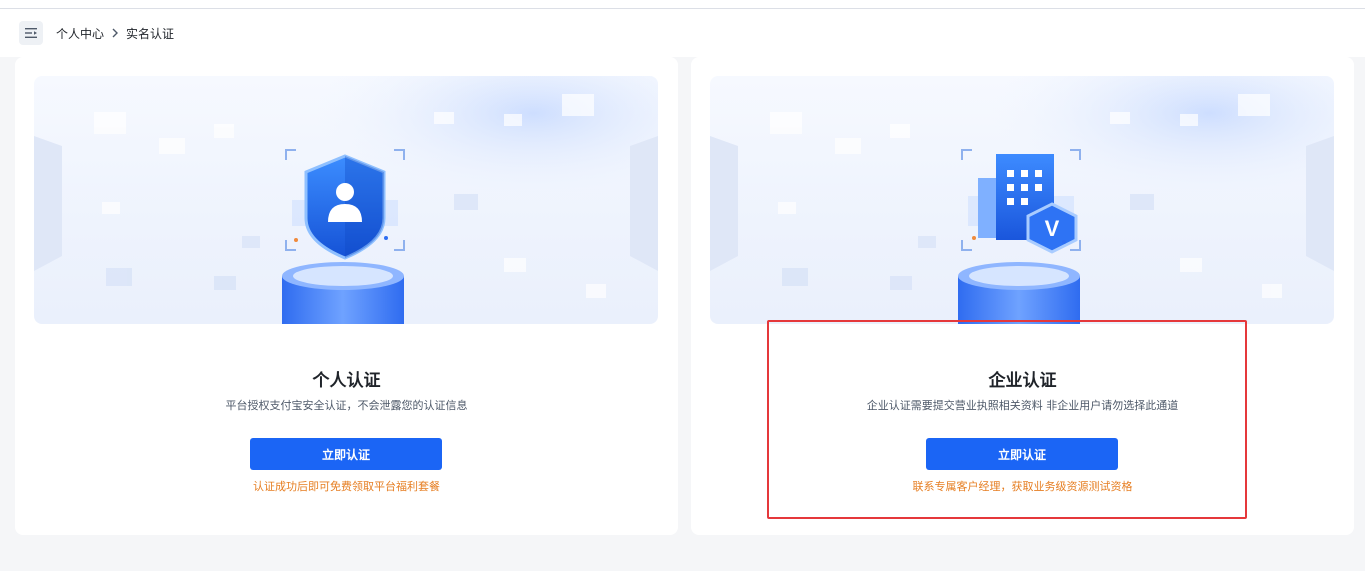 The width and height of the screenshot is (1365, 571). I want to click on breadcrumb-personal-center: 个人中心, so click(80, 33).